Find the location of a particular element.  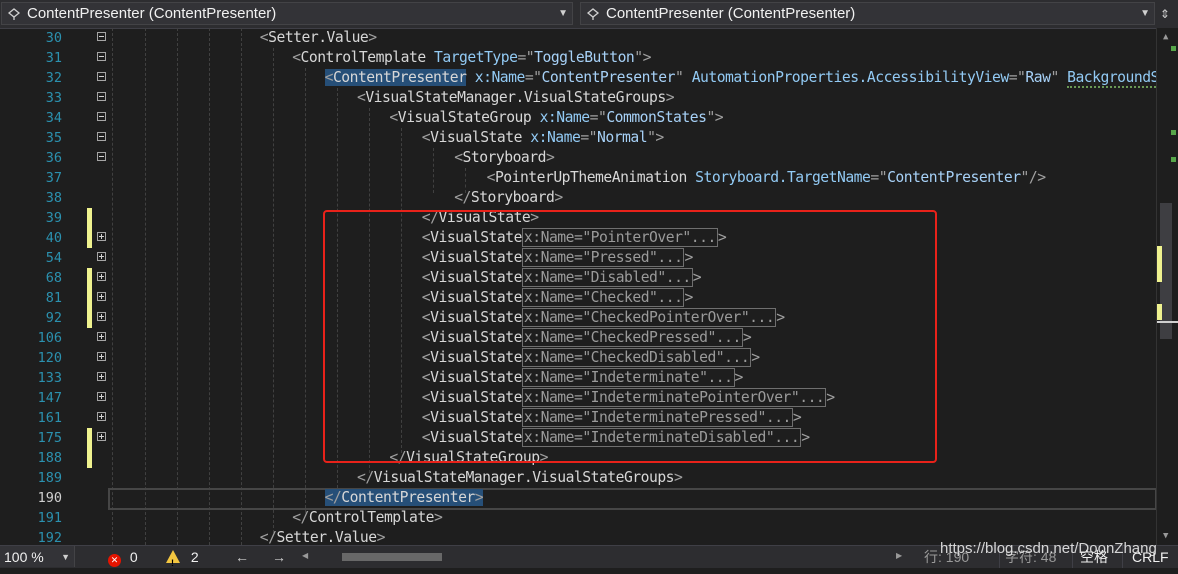

code-token: Normal is located at coordinates (622, 137).